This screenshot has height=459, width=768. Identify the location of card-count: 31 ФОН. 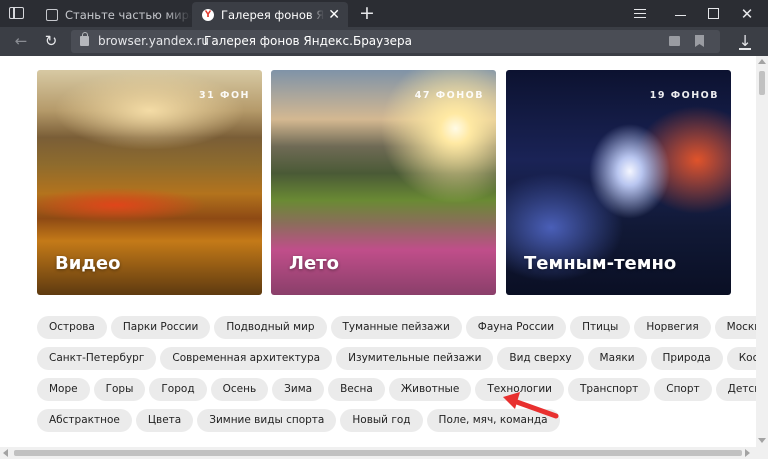
(224, 95).